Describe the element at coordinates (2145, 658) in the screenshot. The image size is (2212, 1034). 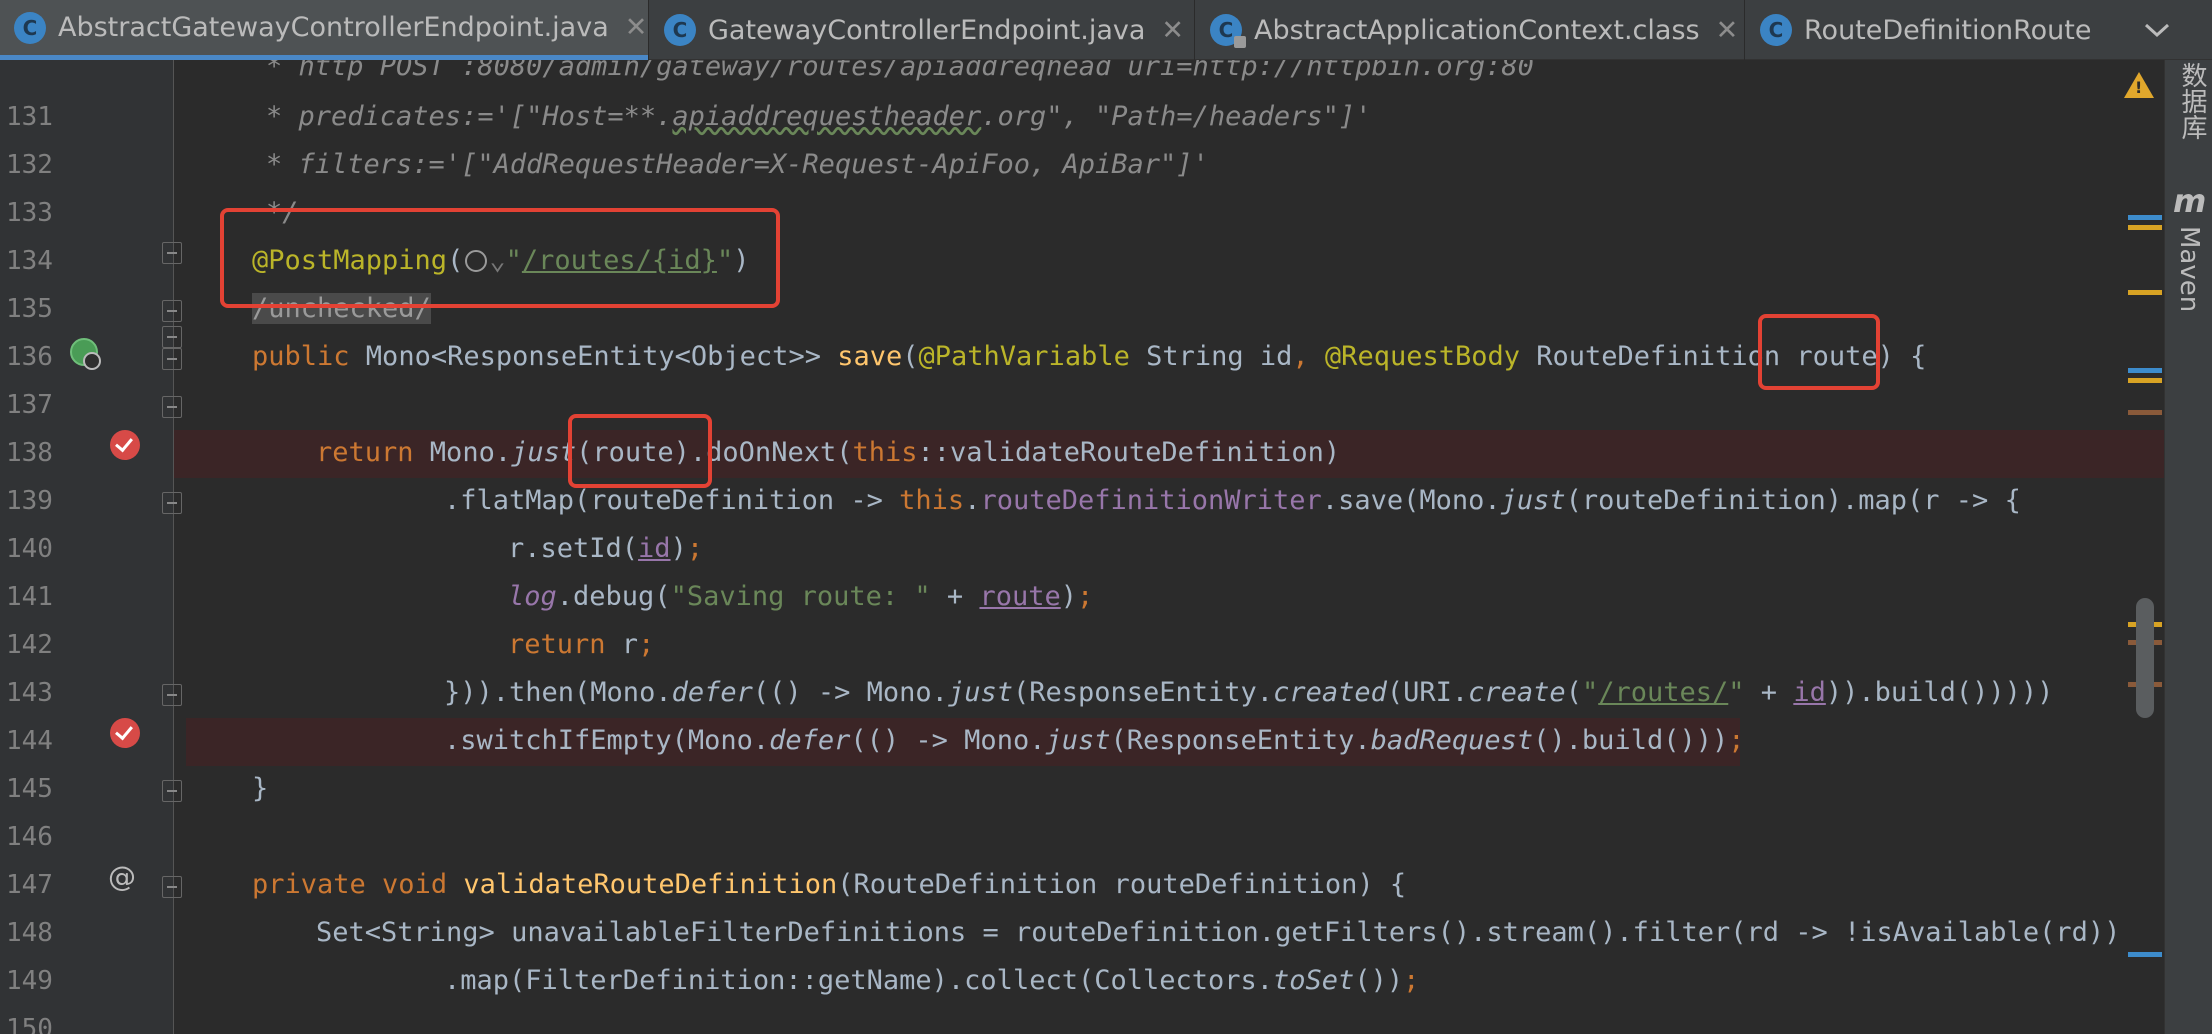
I see `vertical-scrollbar-thumb` at that location.